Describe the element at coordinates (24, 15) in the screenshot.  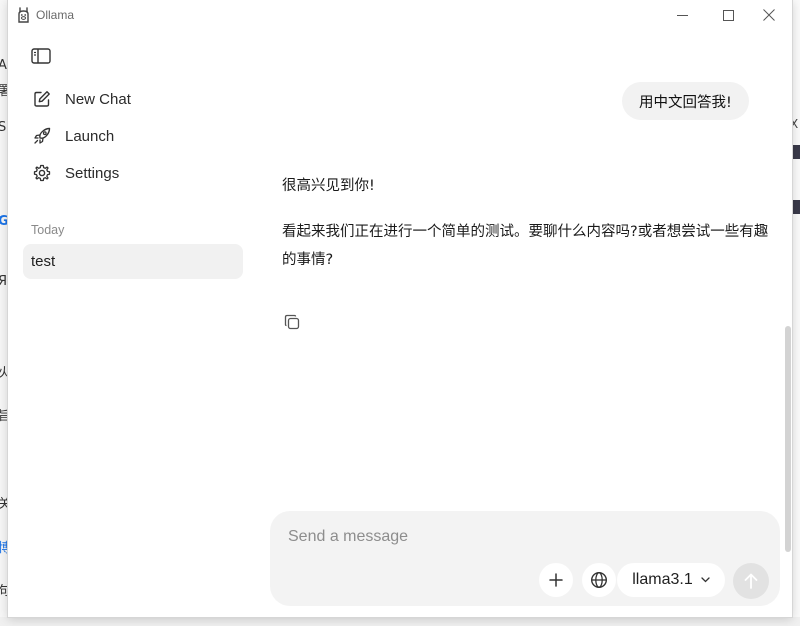
I see `llama-logo-icon` at that location.